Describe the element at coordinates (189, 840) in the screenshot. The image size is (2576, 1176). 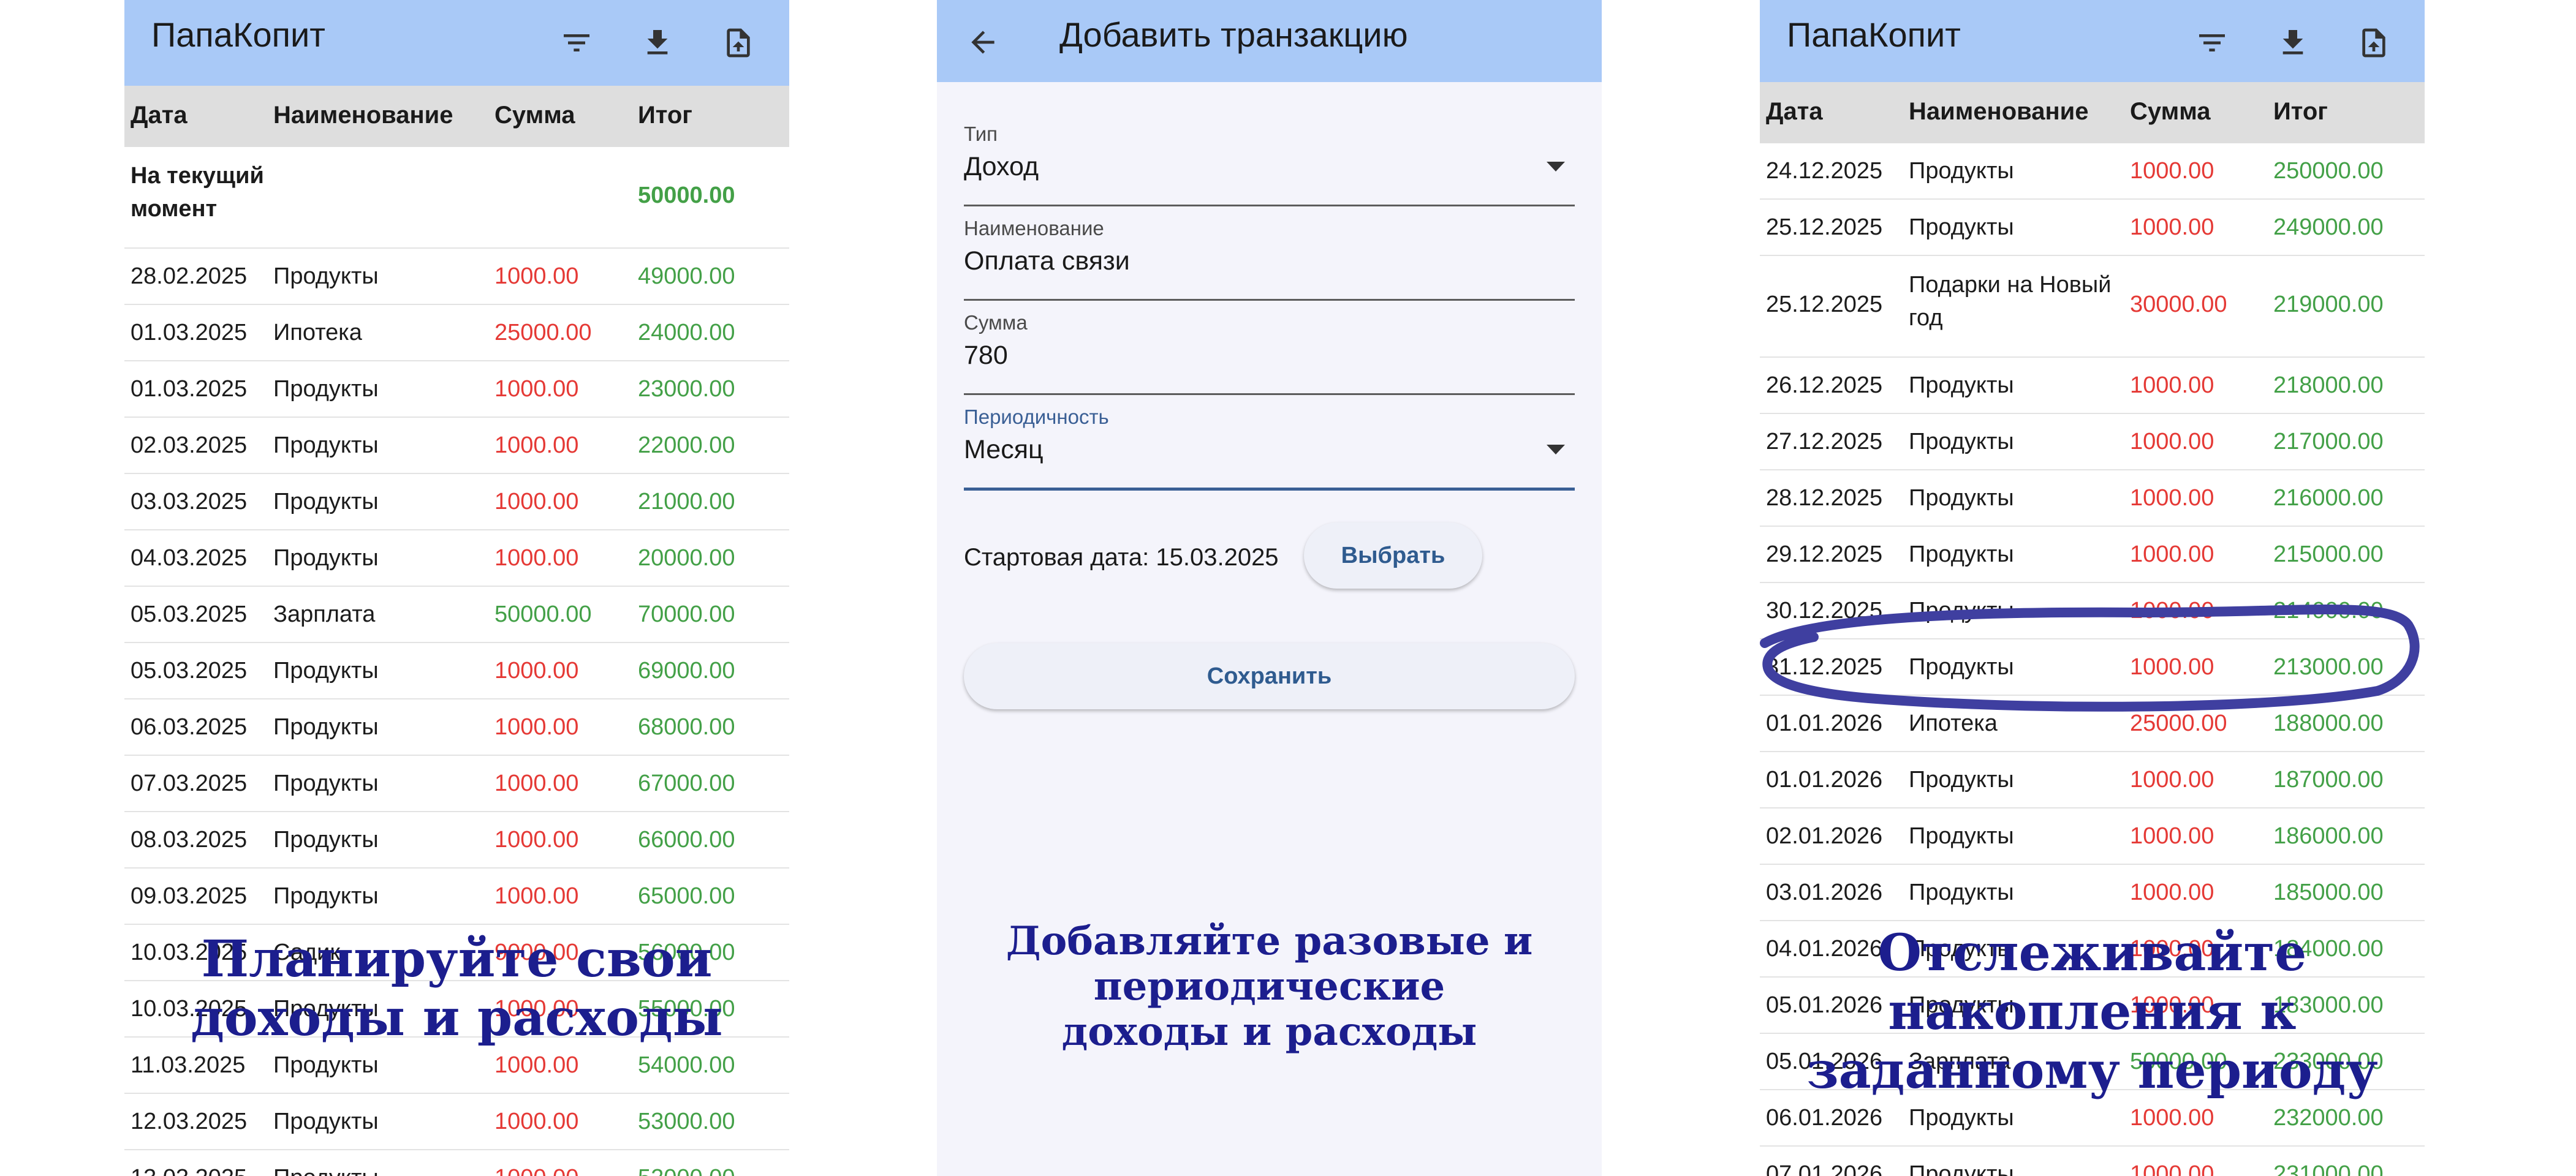
I see `cell-date: 08.03.2025` at that location.